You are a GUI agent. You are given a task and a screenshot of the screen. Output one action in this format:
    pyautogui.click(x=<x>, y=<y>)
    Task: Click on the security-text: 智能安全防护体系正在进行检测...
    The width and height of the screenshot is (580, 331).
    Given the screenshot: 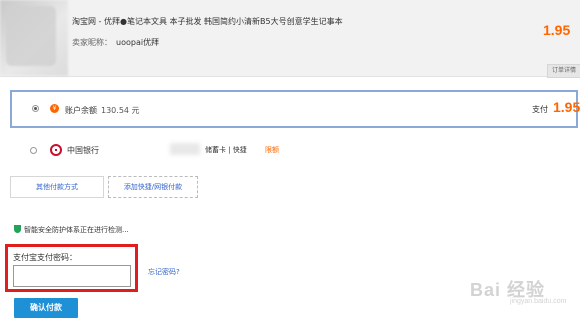 What is the action you would take?
    pyautogui.click(x=76, y=230)
    